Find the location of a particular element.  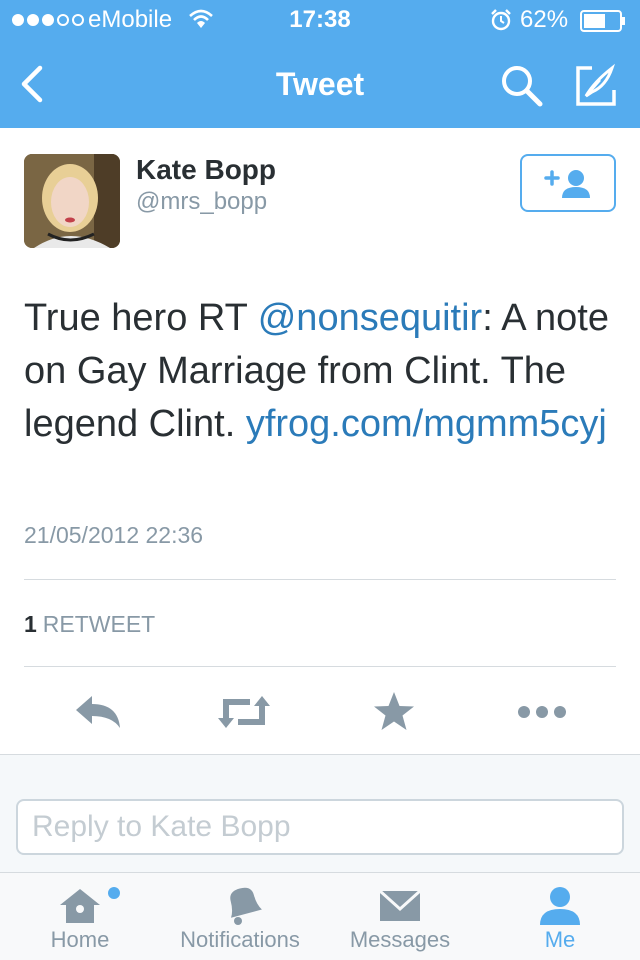

tab-label: Me is located at coordinates (560, 939).